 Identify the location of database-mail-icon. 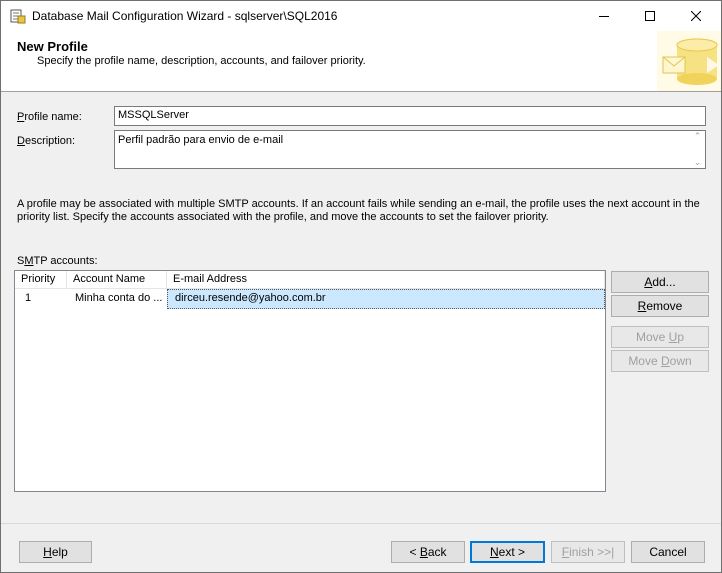
(18, 16).